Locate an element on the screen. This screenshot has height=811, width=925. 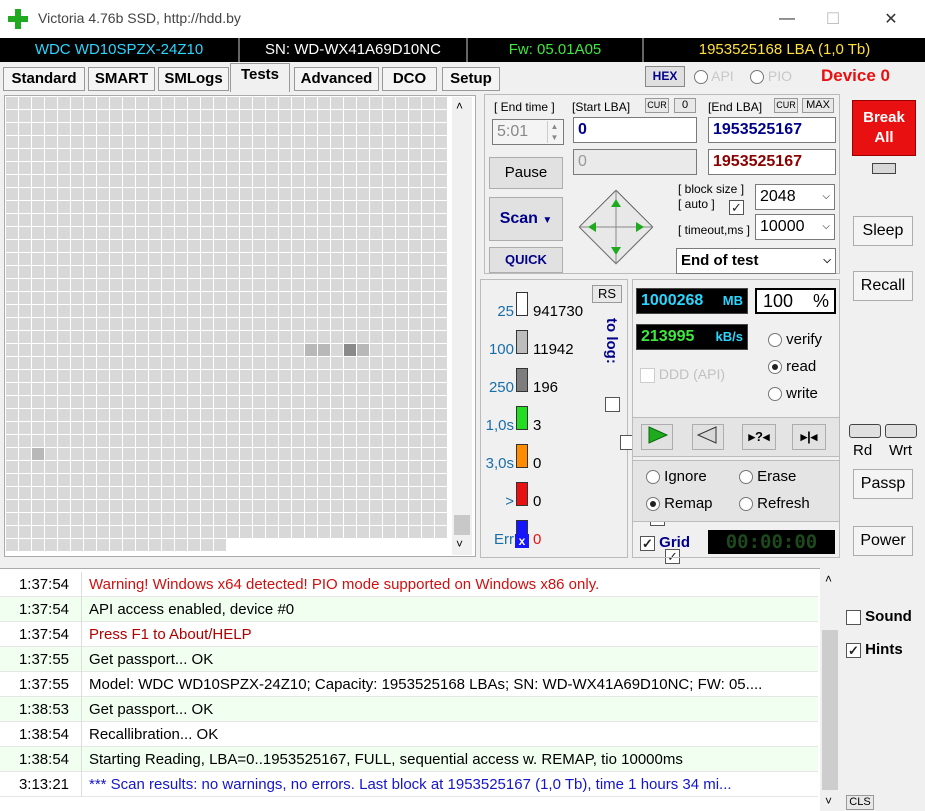
tab-smlogs: SMLogs is located at coordinates (193, 79).